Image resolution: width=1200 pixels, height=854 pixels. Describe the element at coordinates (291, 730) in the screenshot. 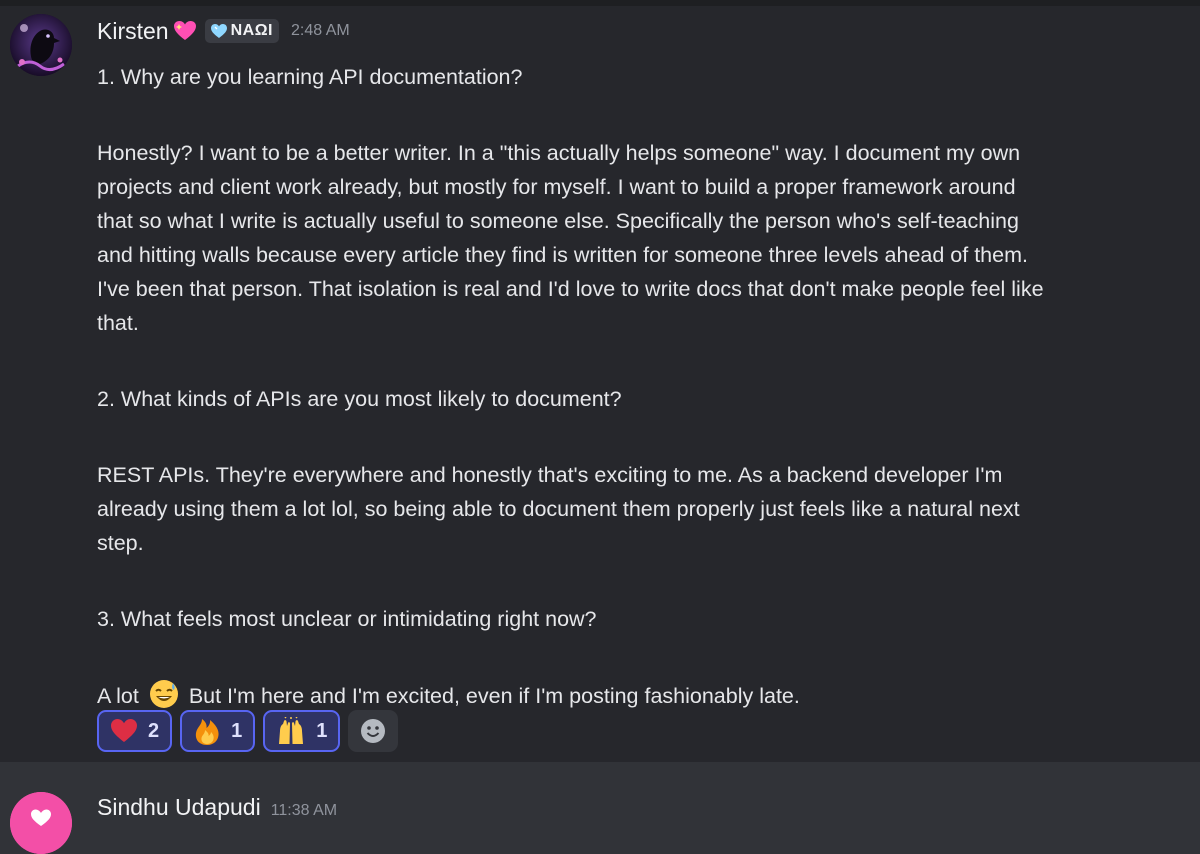

I see `raised-hands-emoji-icon` at that location.